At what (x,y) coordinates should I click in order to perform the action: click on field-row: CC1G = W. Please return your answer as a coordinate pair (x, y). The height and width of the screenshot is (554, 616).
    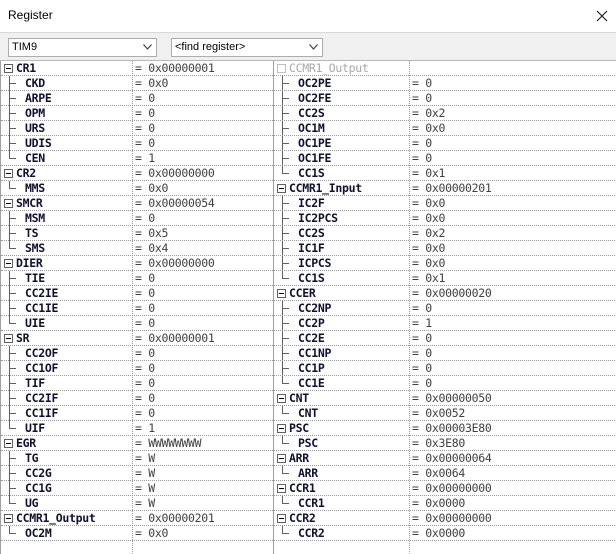
    Looking at the image, I should click on (137, 488).